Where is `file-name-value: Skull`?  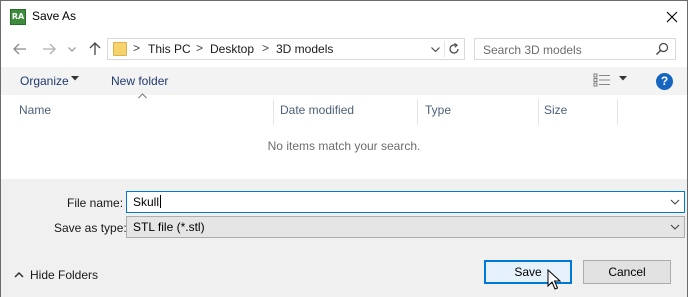 file-name-value: Skull is located at coordinates (147, 202).